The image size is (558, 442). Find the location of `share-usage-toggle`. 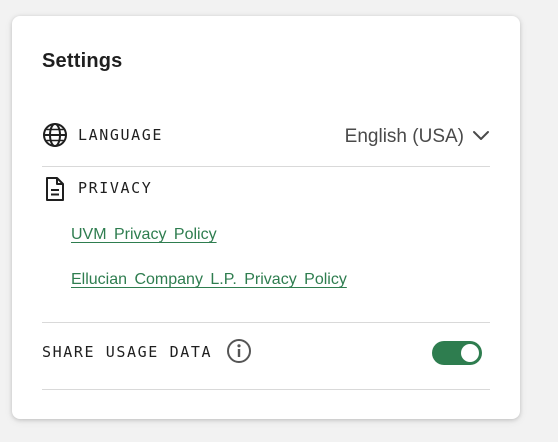

share-usage-toggle is located at coordinates (457, 353).